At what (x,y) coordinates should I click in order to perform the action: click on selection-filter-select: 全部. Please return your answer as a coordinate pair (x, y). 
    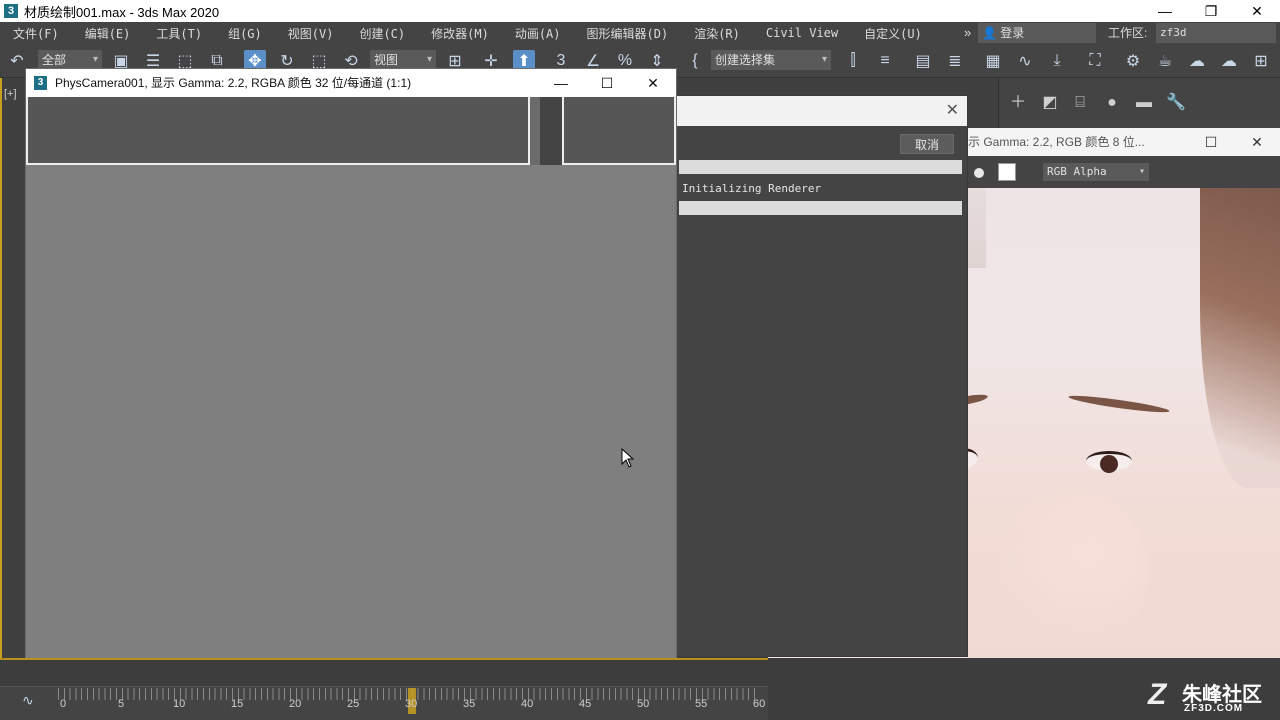
    Looking at the image, I should click on (70, 60).